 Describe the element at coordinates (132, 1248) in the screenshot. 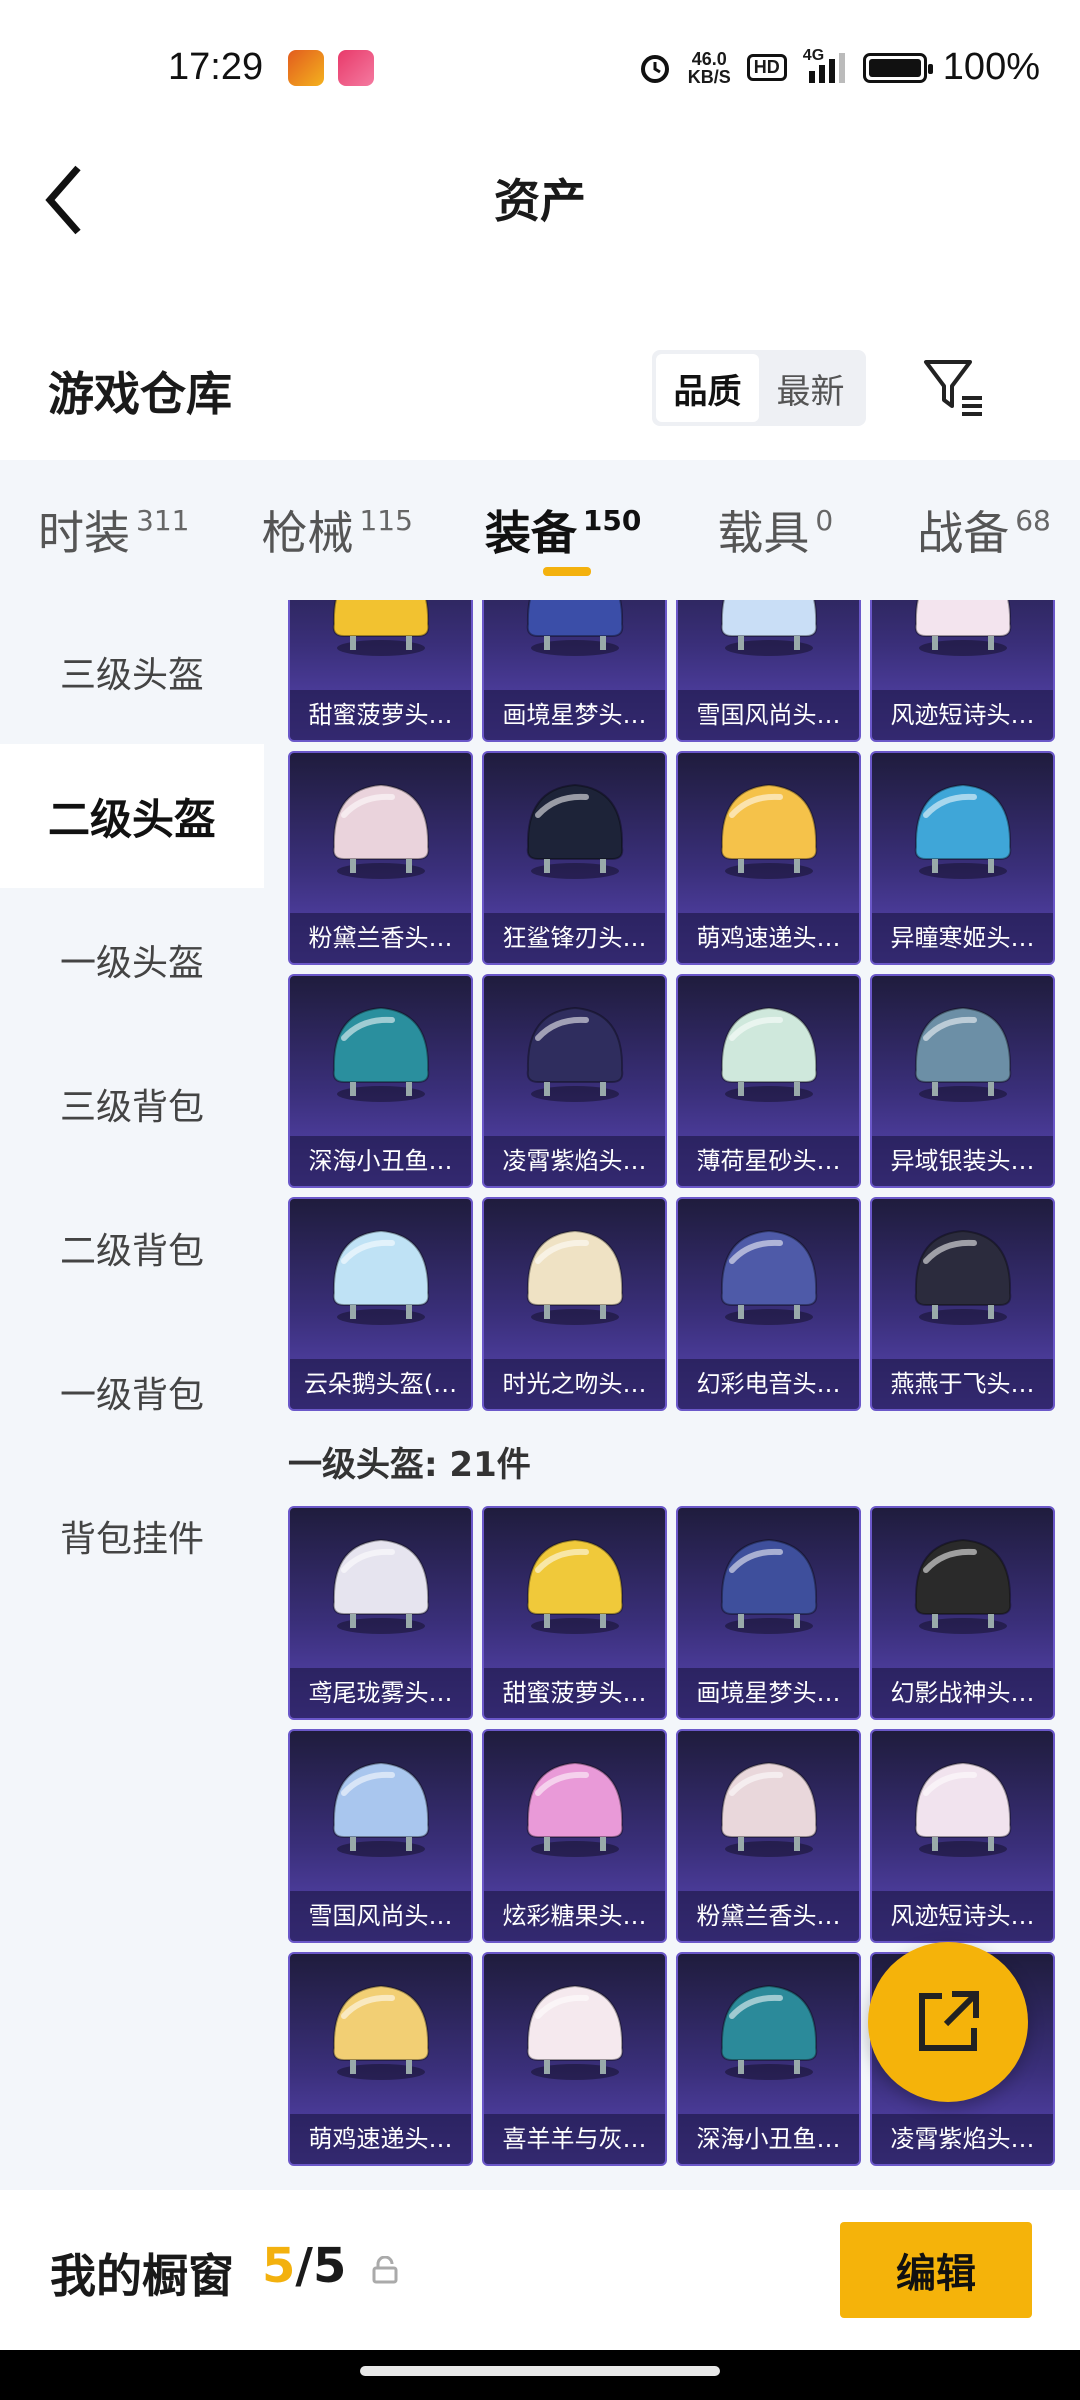

I see `sidebar-item-level2-backpack: 二级背包` at that location.